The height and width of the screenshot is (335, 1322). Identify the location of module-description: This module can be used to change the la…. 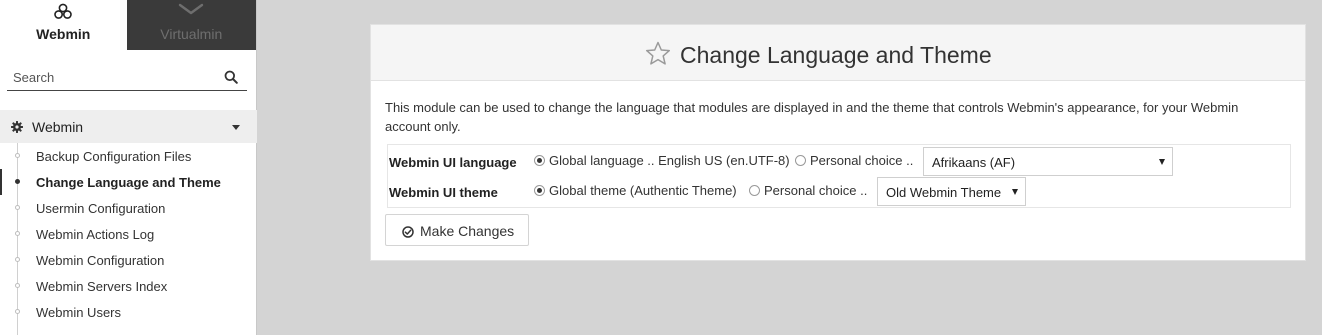
(812, 117).